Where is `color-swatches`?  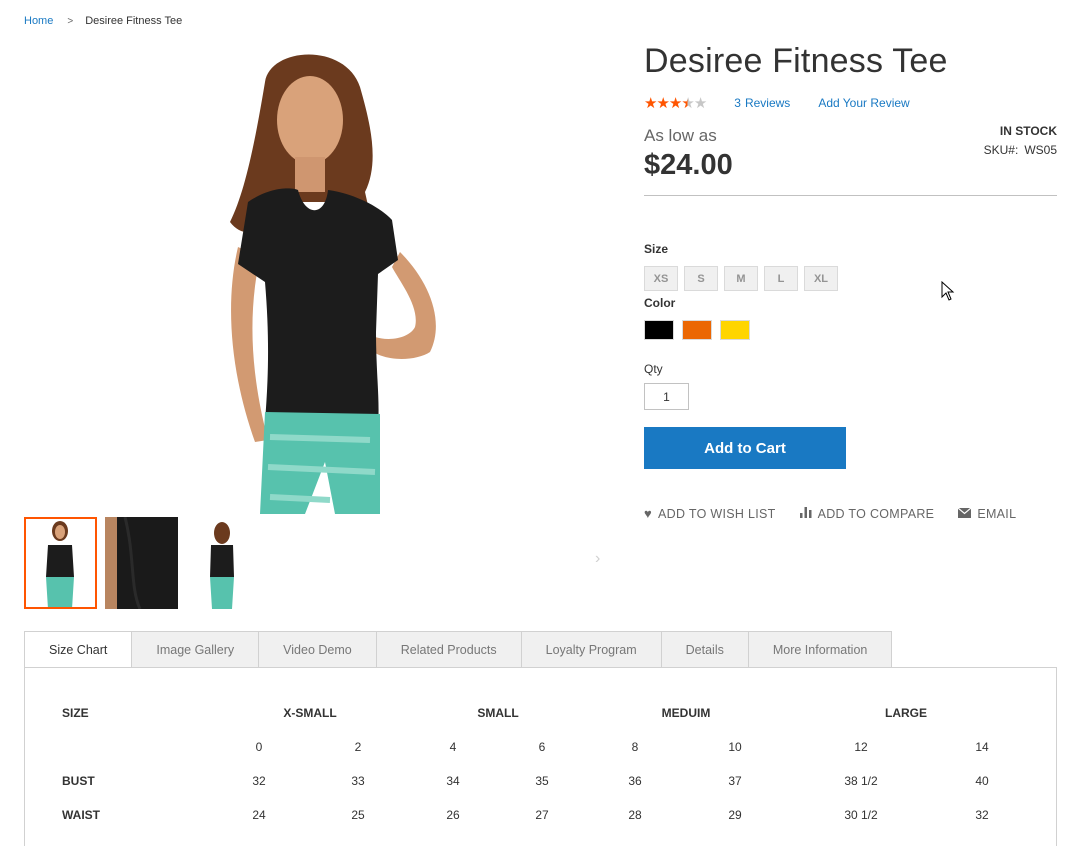
color-swatches is located at coordinates (697, 330).